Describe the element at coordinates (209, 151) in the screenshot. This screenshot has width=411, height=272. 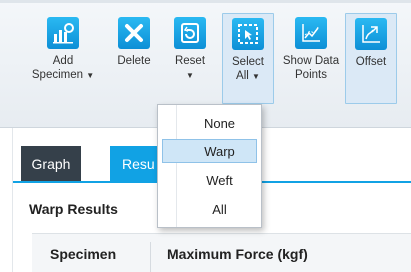
I see `menu-item-warp: Warp` at that location.